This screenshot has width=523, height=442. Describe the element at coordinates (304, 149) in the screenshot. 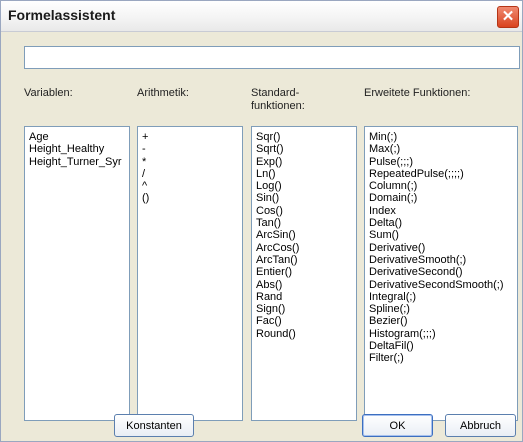

I see `standard-function-item: Sqrt()` at that location.